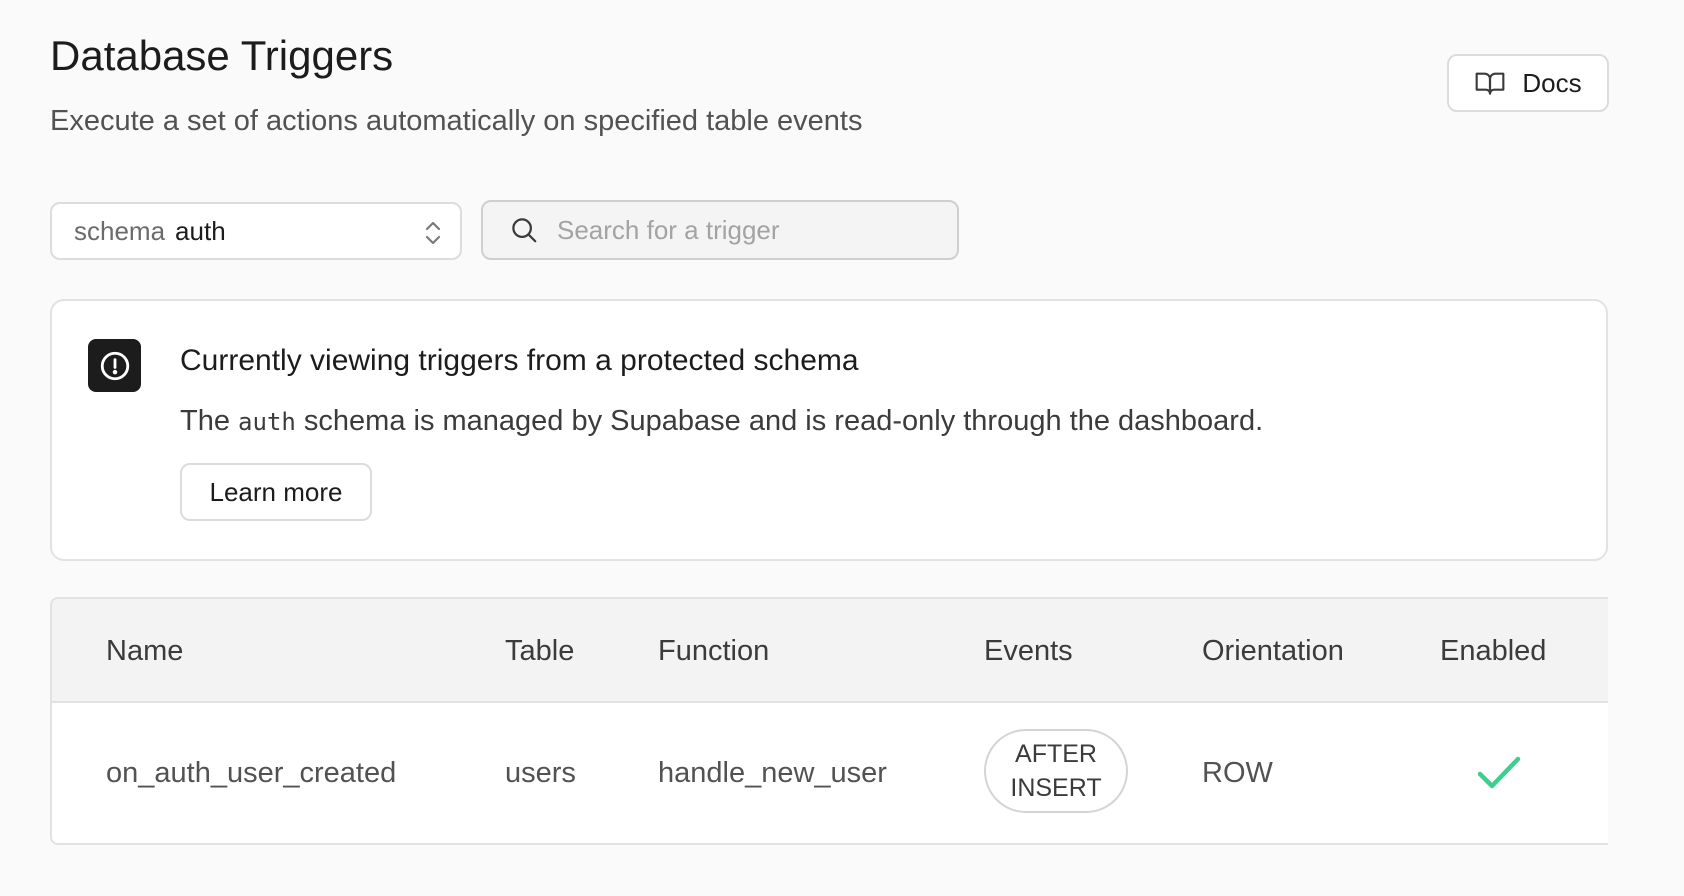 The height and width of the screenshot is (896, 1684). What do you see at coordinates (1028, 651) in the screenshot?
I see `column-header-events: Events` at bounding box center [1028, 651].